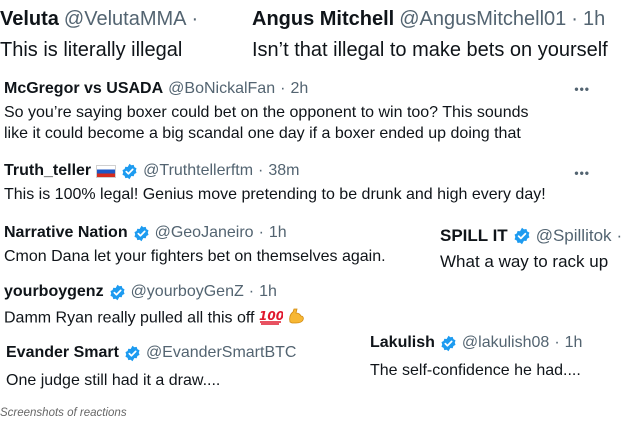  What do you see at coordinates (29, 19) in the screenshot?
I see `display-name: Veluta` at bounding box center [29, 19].